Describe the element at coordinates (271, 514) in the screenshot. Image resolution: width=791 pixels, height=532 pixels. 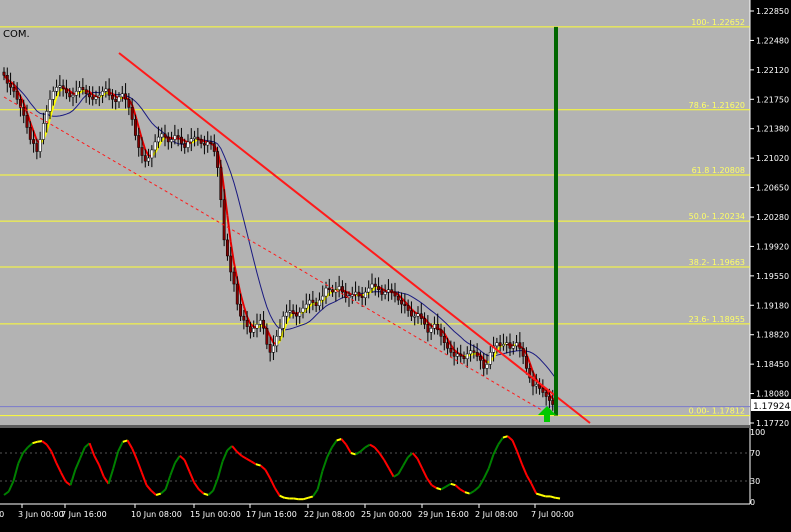
I see `time-tick-label: 17 Jun 16:00` at that location.